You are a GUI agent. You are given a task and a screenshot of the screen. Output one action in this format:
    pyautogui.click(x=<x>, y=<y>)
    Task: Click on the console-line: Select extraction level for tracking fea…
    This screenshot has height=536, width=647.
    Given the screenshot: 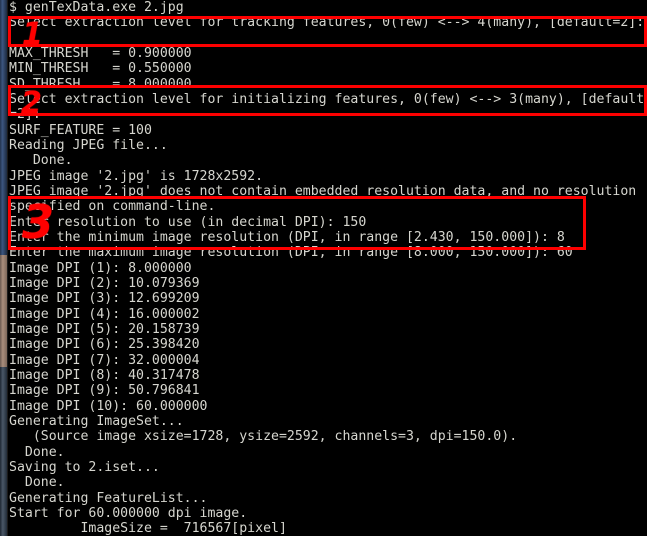 What is the action you would take?
    pyautogui.click(x=327, y=23)
    